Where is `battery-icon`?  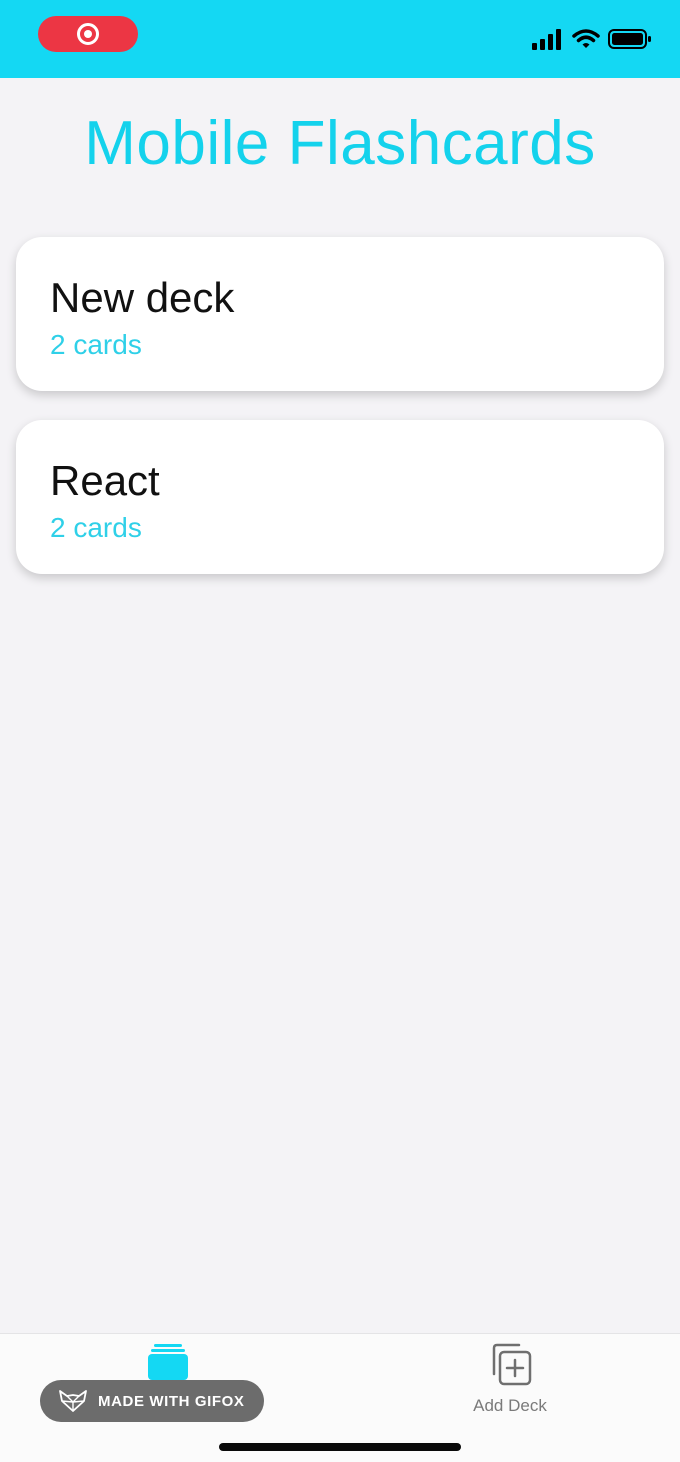
battery-icon is located at coordinates (629, 39).